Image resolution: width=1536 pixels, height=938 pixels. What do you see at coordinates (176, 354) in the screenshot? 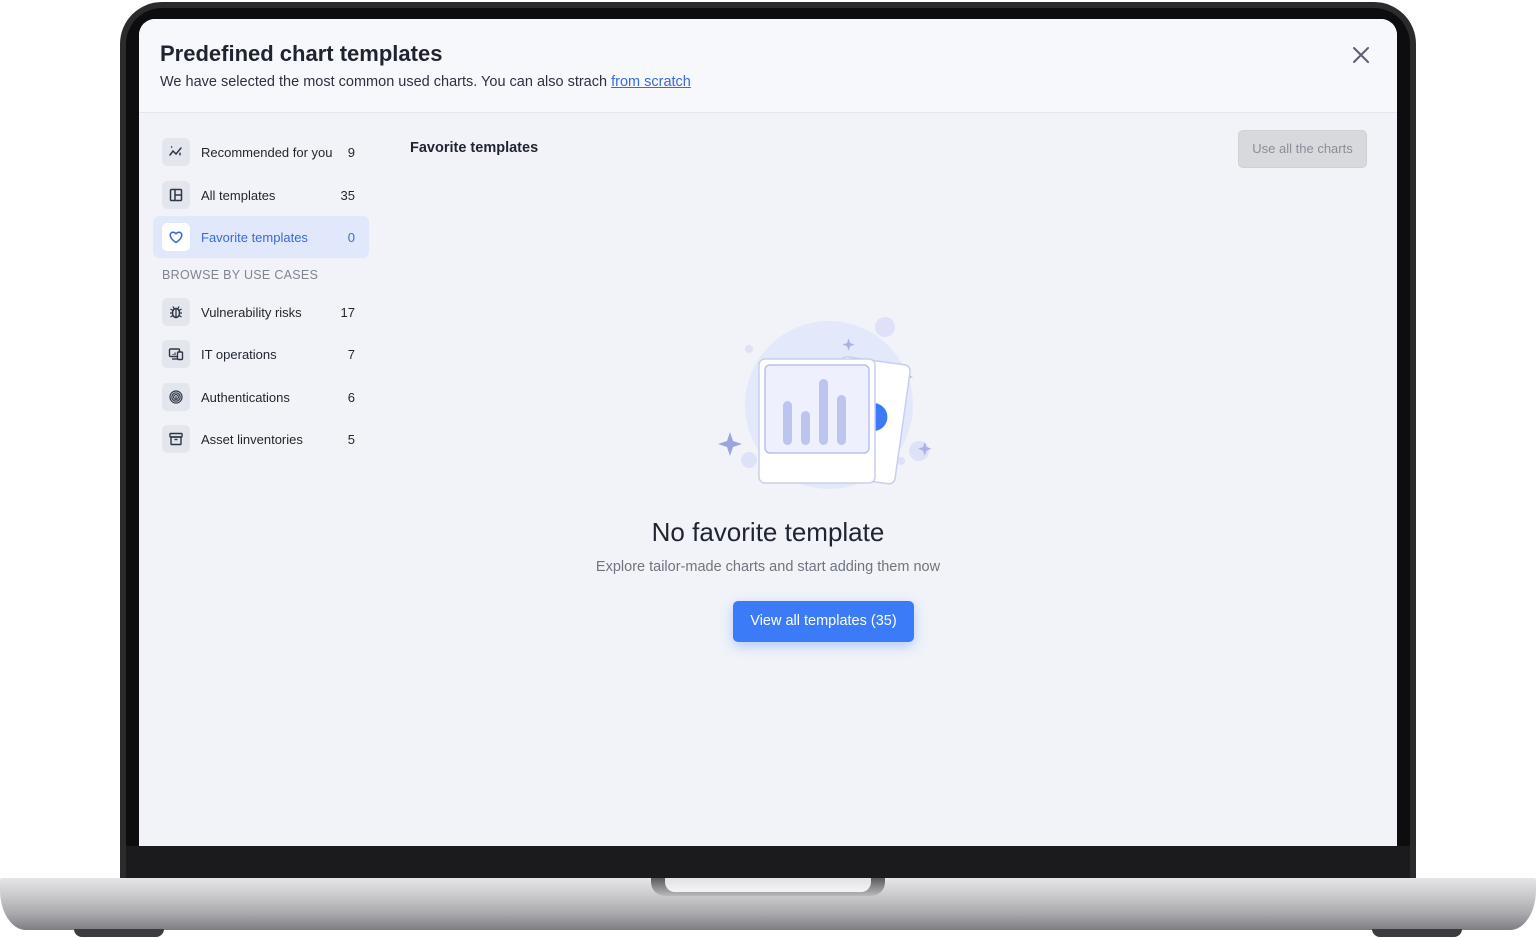
I see `devices-icon` at bounding box center [176, 354].